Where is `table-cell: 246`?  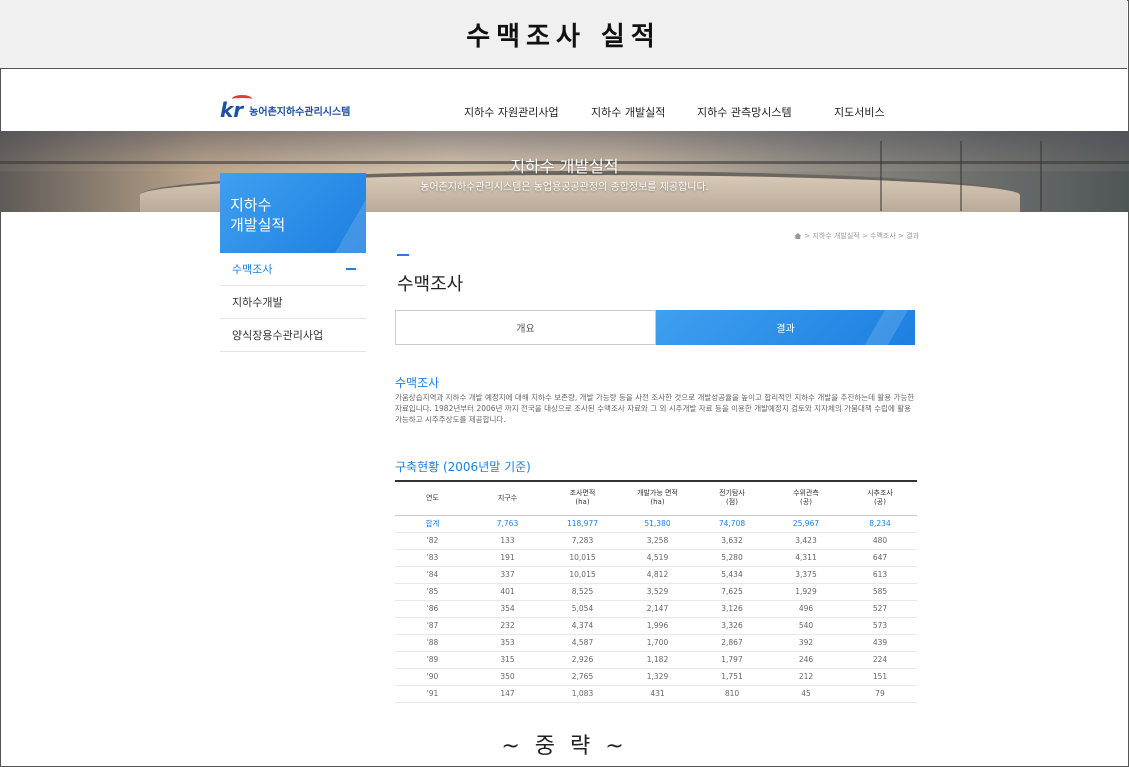
table-cell: 246 is located at coordinates (806, 660).